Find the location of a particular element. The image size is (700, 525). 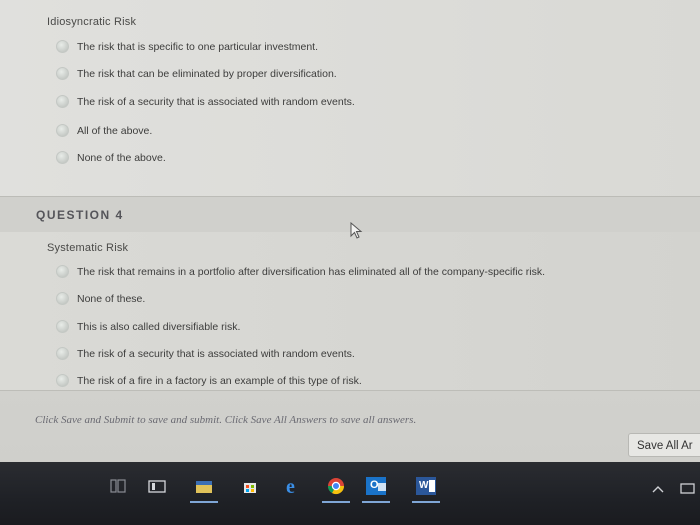

chrome-icon is located at coordinates (336, 486).